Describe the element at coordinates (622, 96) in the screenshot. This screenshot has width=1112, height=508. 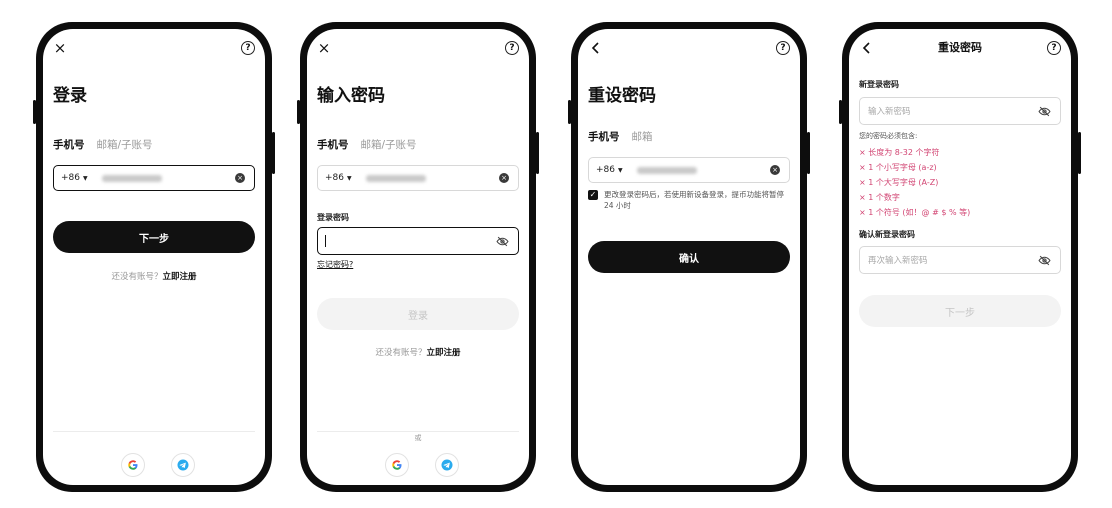
I see `page-title: 重设密码` at that location.